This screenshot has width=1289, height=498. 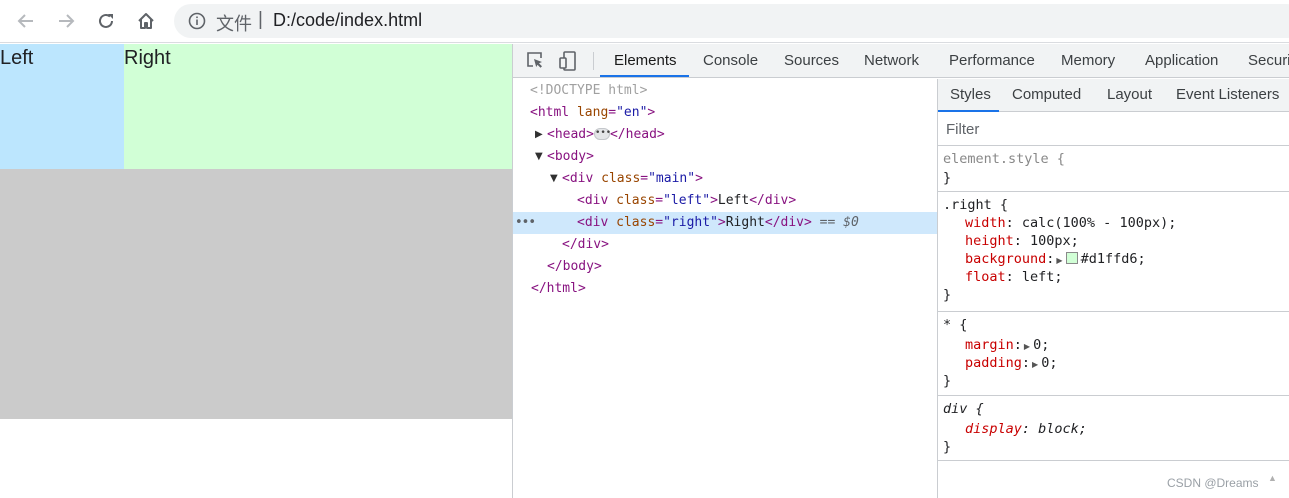 What do you see at coordinates (585, 245) in the screenshot?
I see `dom-div-main-close: </div>` at bounding box center [585, 245].